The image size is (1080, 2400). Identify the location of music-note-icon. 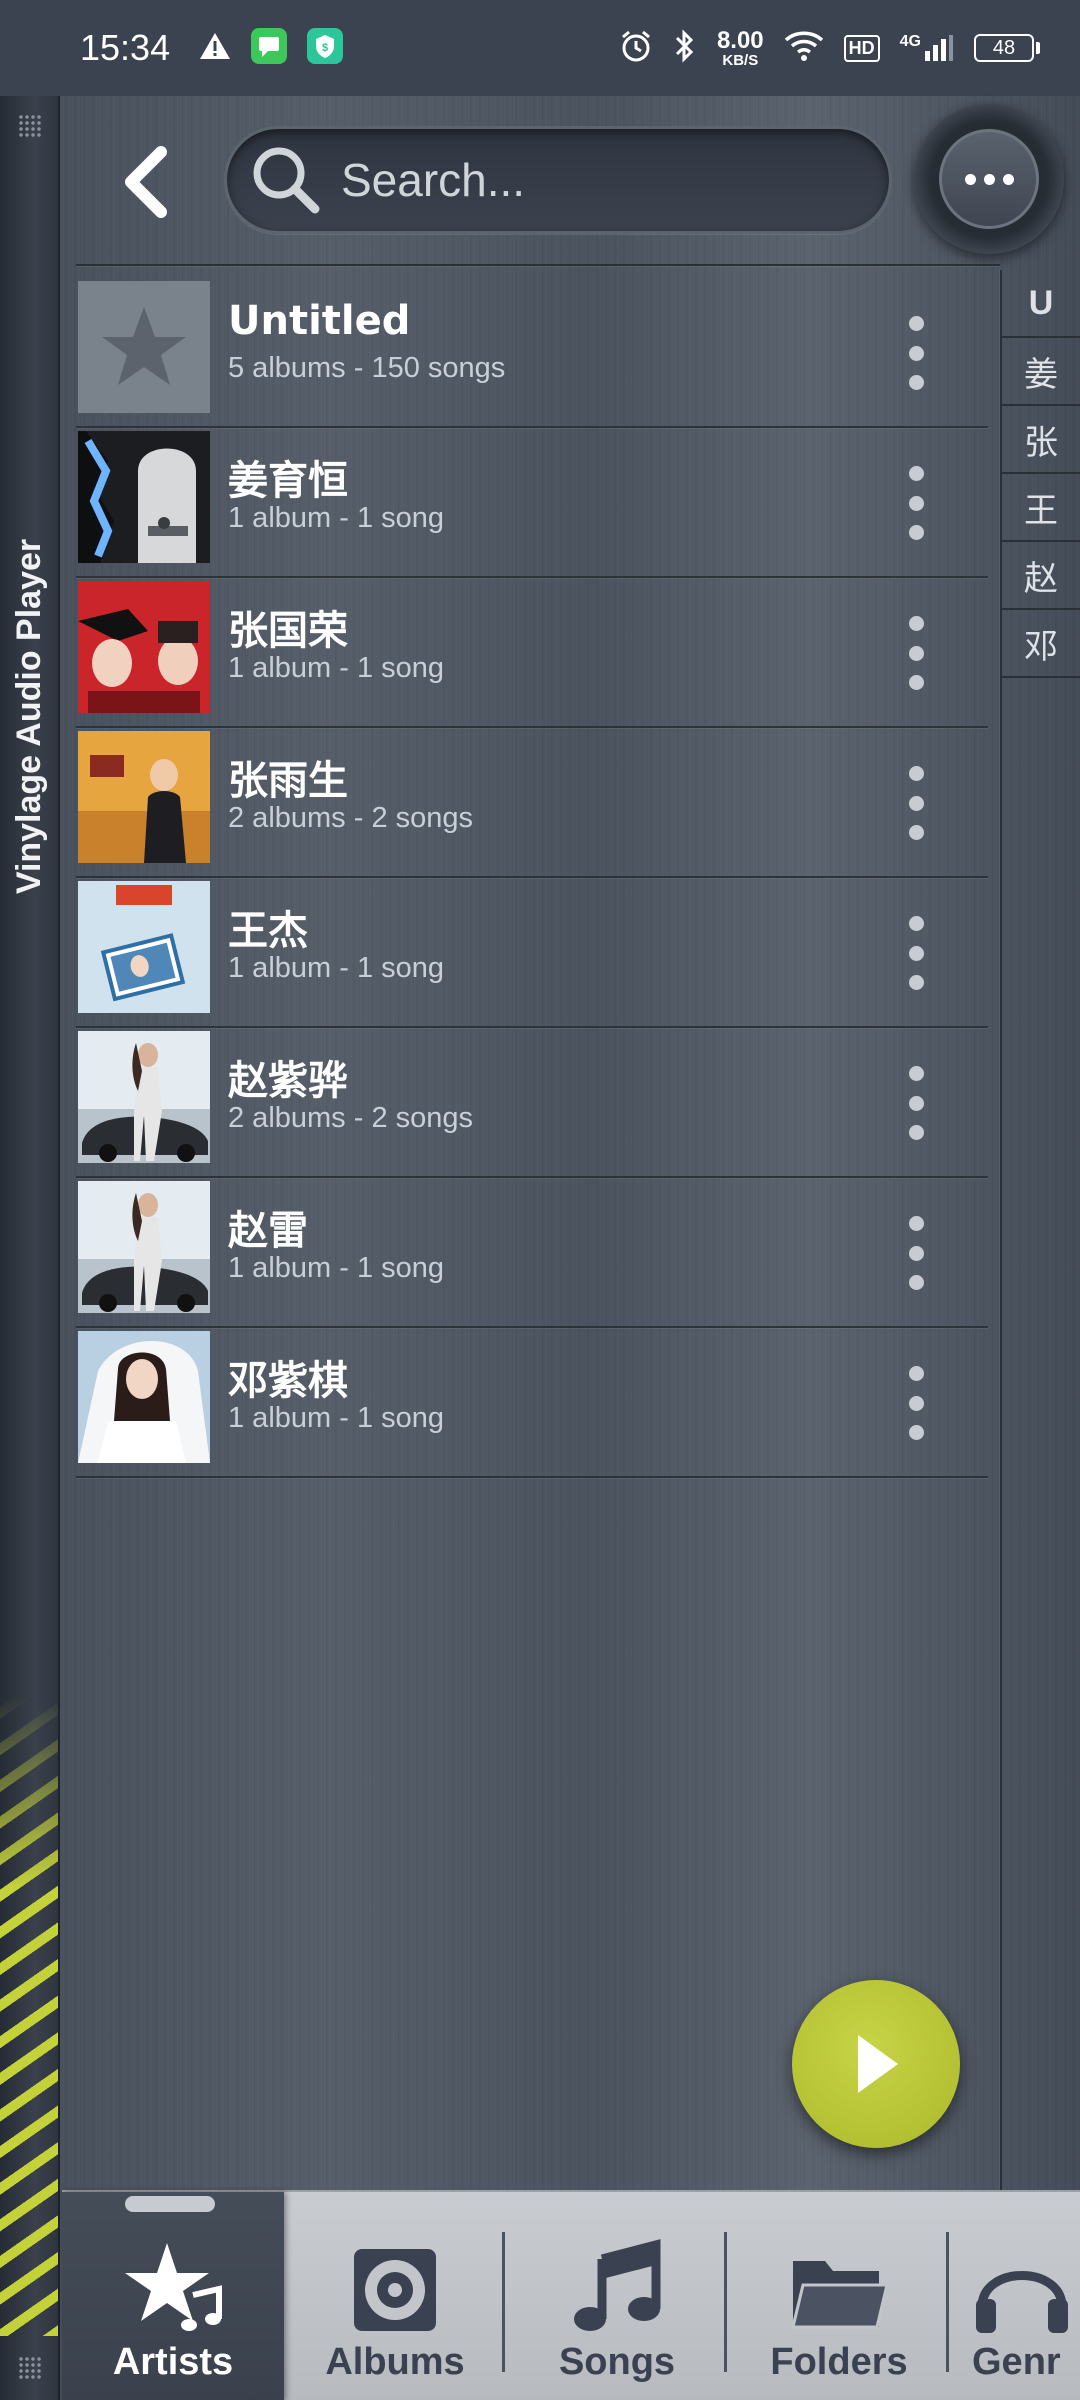
(617, 2285).